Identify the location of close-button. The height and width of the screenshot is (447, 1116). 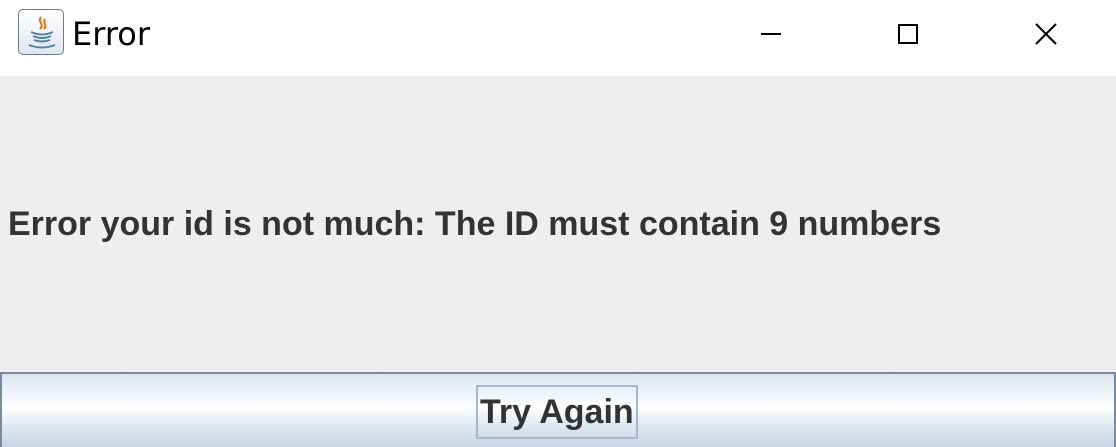
(1046, 34).